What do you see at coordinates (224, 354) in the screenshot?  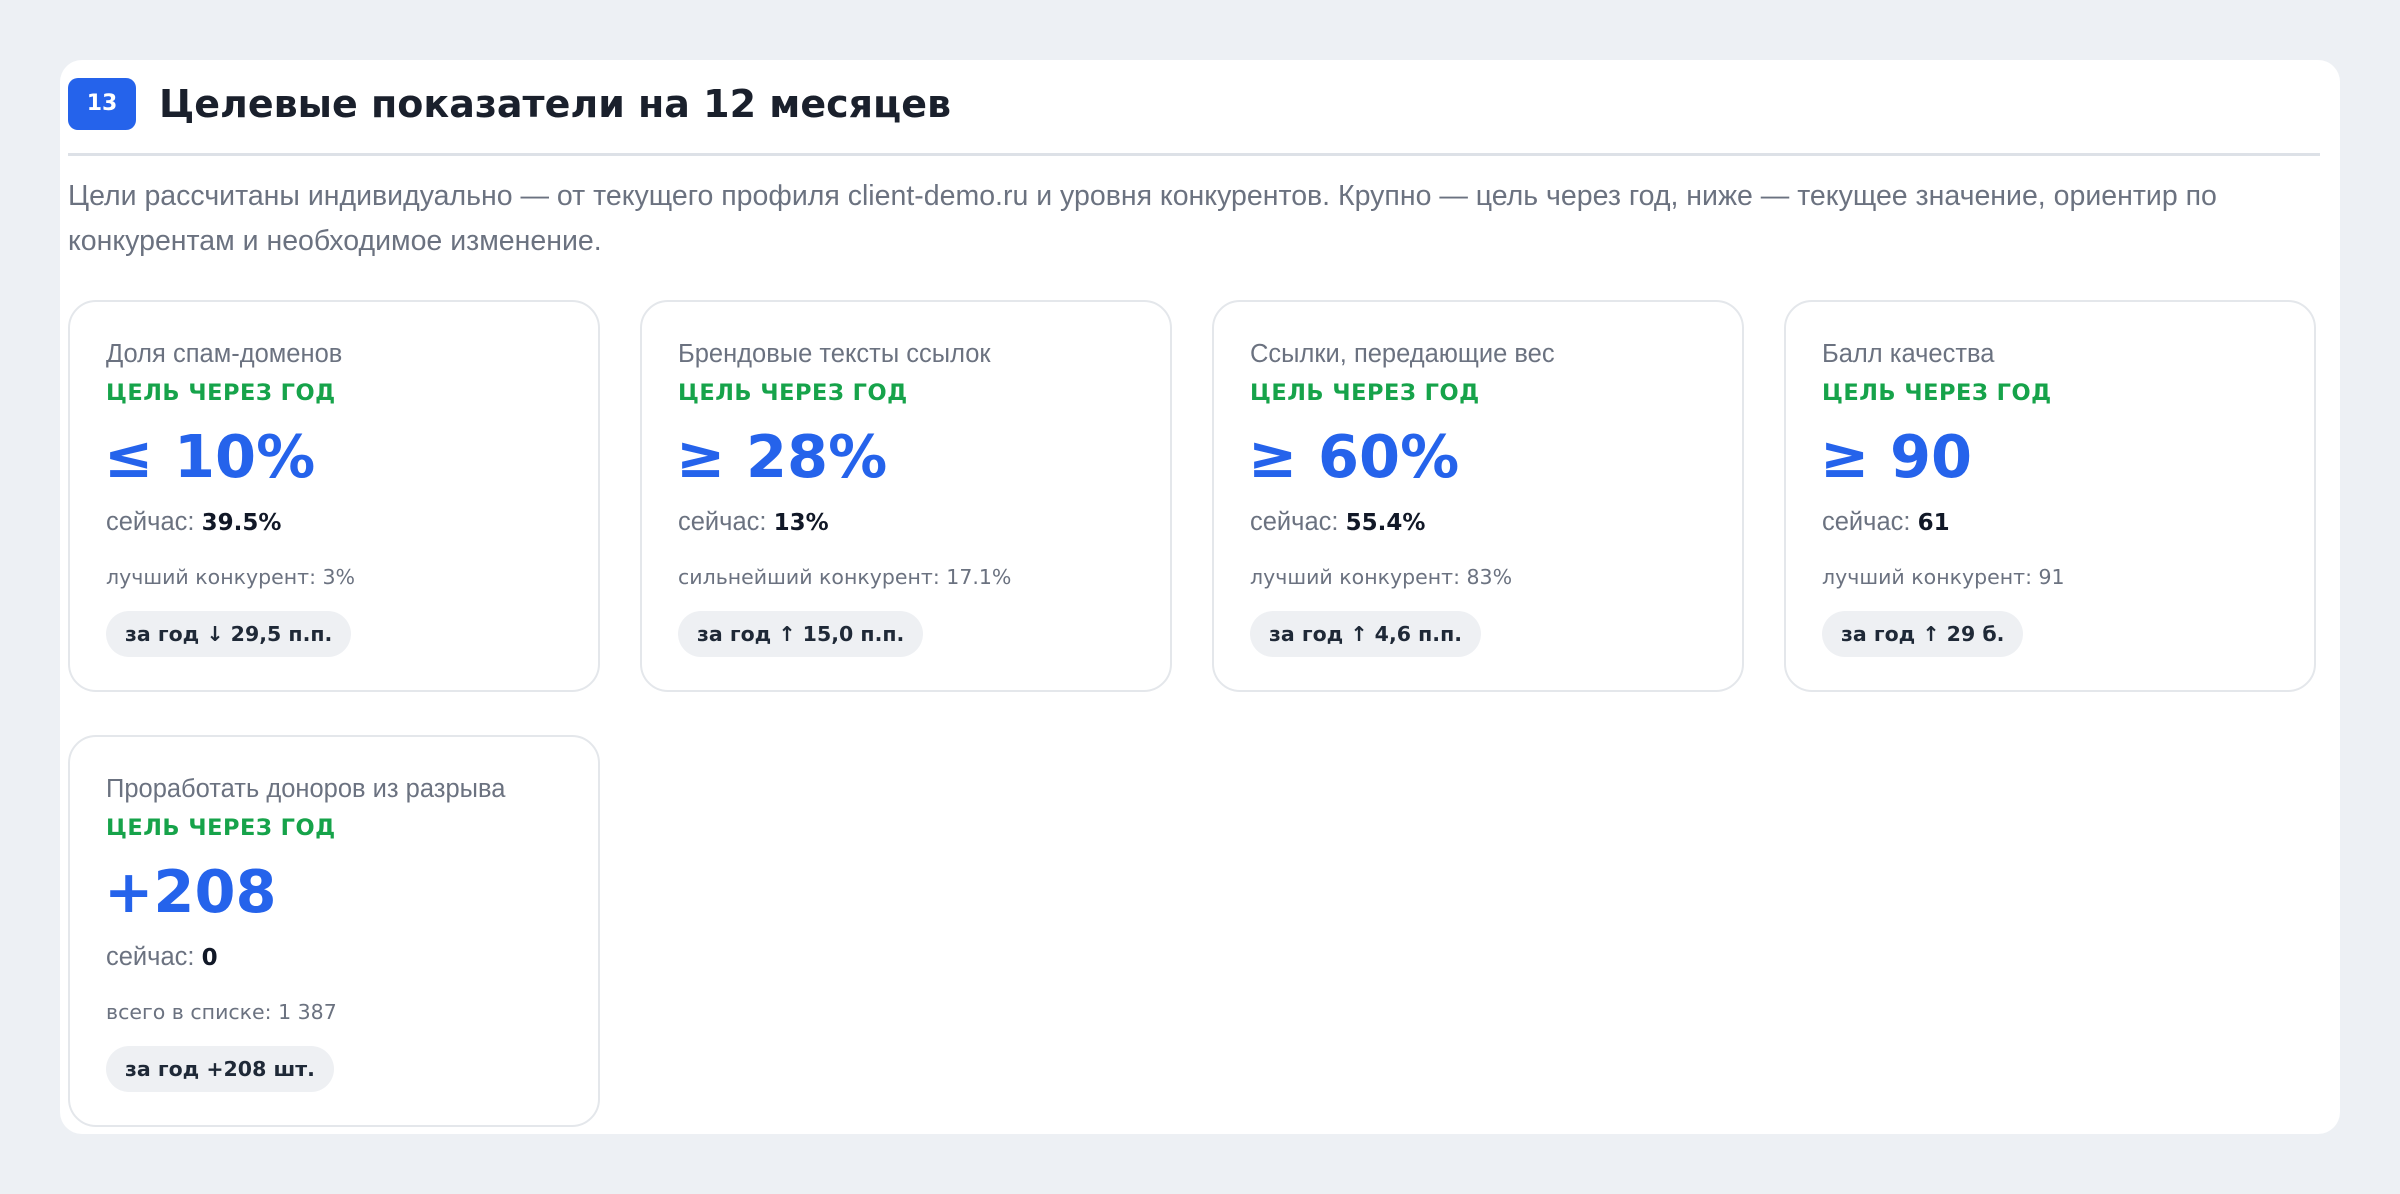 I see `card-label: Доля спам-доменов` at bounding box center [224, 354].